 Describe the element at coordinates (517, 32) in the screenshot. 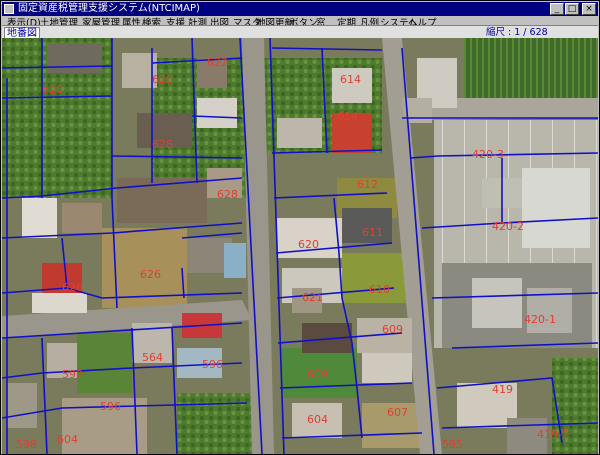

I see `scale-indicator: 縮尺 : 1 / 628` at that location.